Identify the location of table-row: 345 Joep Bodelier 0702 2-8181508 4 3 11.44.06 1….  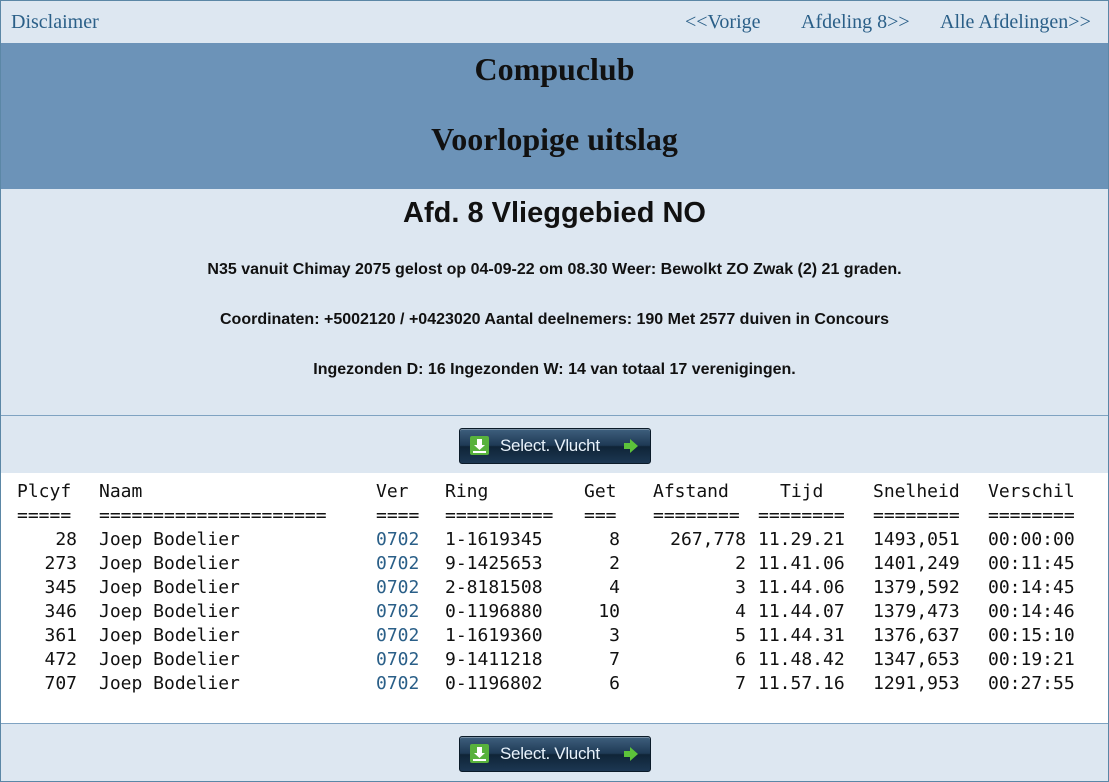
(554, 589).